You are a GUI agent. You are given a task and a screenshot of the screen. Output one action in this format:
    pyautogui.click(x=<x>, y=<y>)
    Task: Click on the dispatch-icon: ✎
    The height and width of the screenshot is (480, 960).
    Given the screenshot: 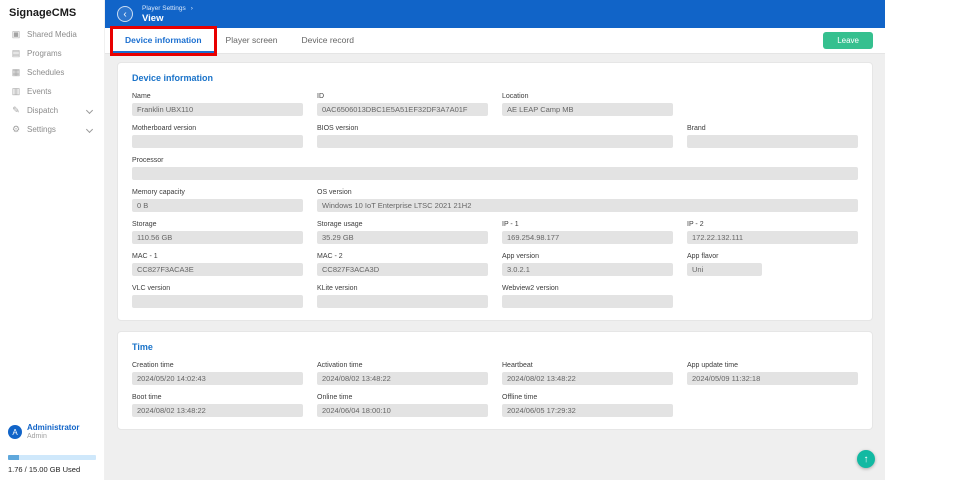 What is the action you would take?
    pyautogui.click(x=16, y=110)
    